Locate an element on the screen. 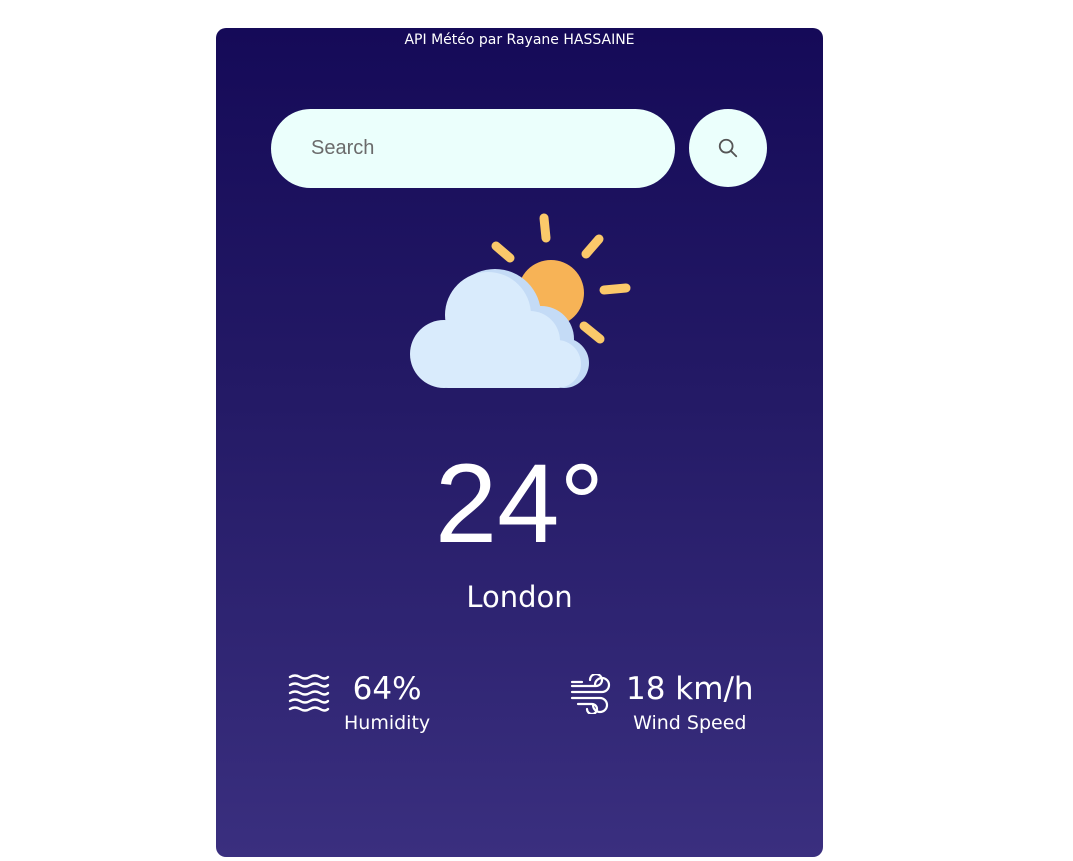  app-credit: API Météo par Rayane HASSAINE is located at coordinates (519, 40).